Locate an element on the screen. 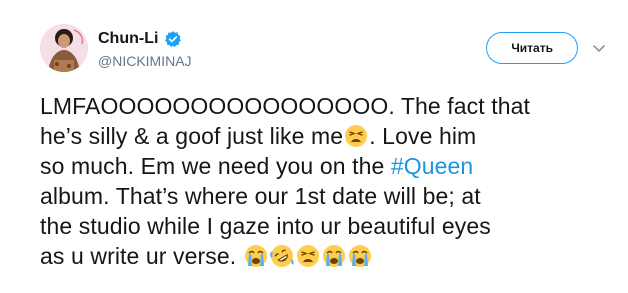 The width and height of the screenshot is (628, 293). user-handle: @NICKIMINAJ is located at coordinates (145, 61).